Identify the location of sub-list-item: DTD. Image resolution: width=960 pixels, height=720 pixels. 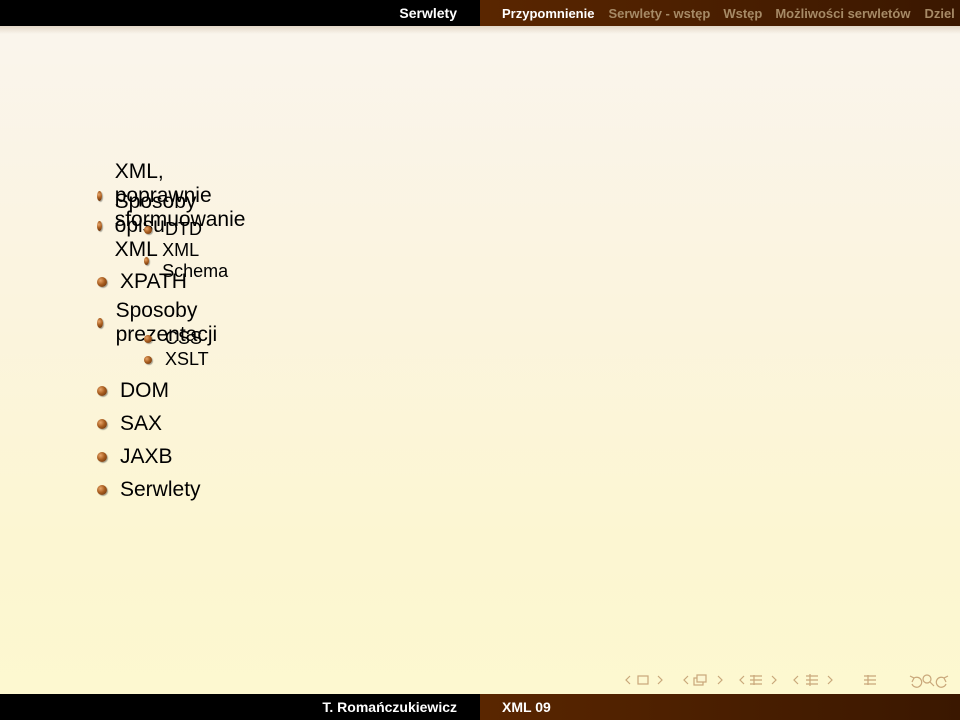
(173, 229).